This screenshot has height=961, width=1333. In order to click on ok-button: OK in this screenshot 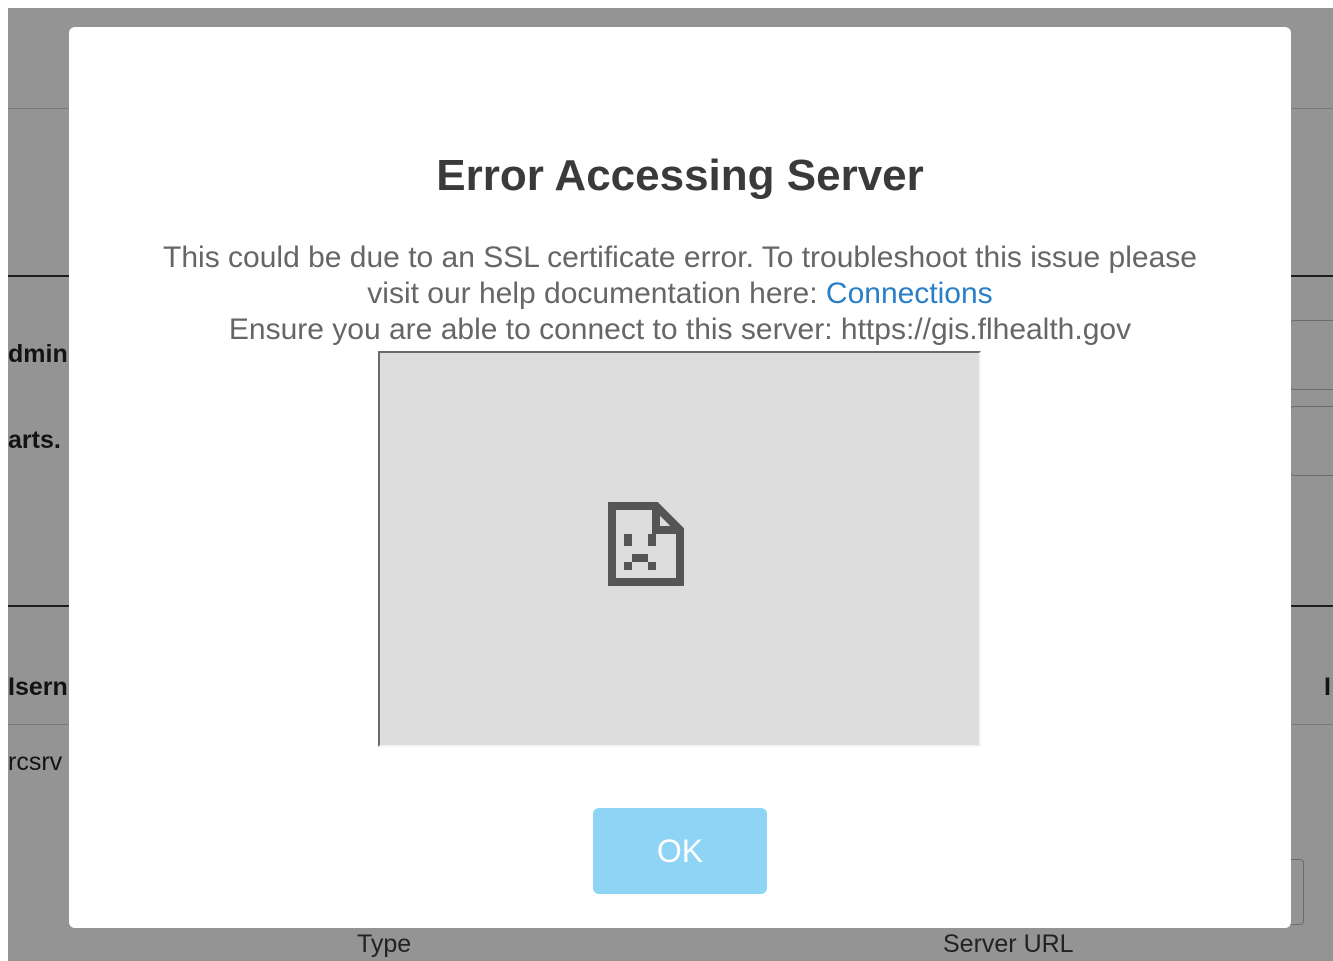, I will do `click(680, 851)`.